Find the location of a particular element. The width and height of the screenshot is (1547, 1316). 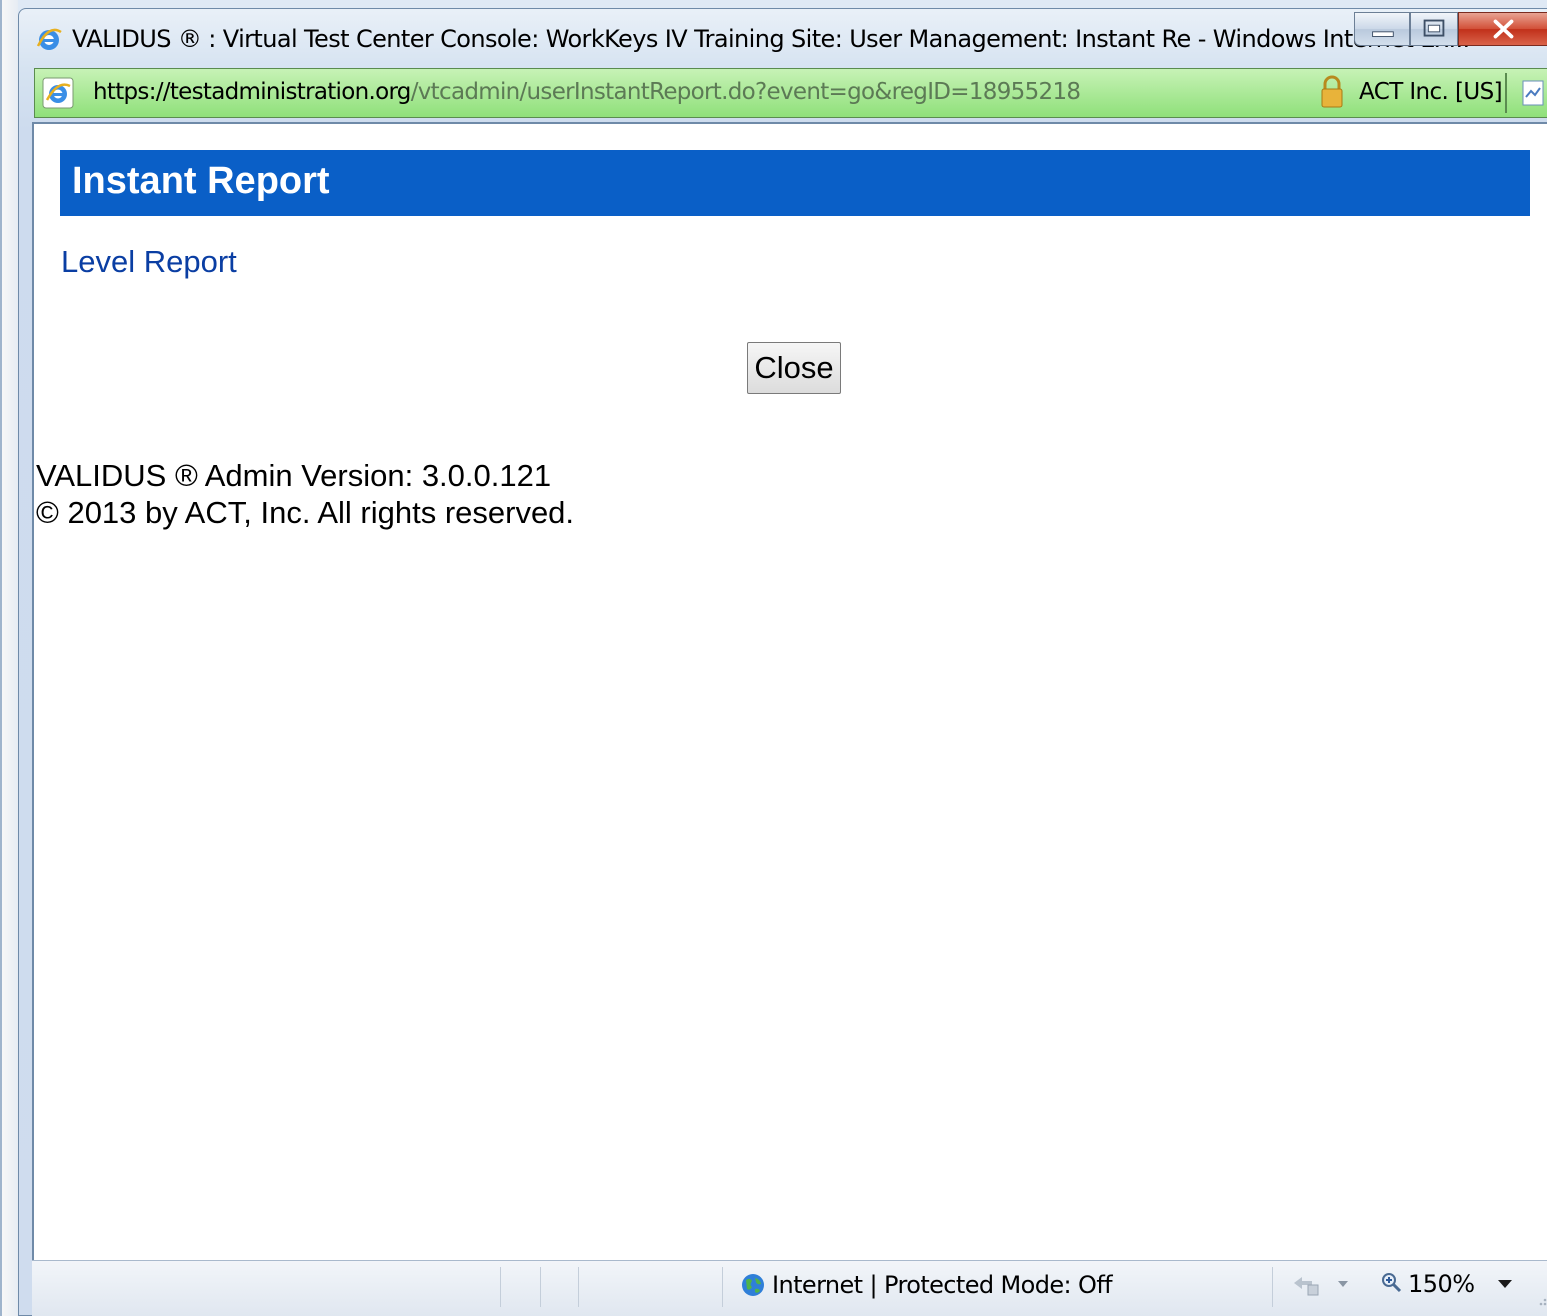

minimize-icon is located at coordinates (1383, 34).